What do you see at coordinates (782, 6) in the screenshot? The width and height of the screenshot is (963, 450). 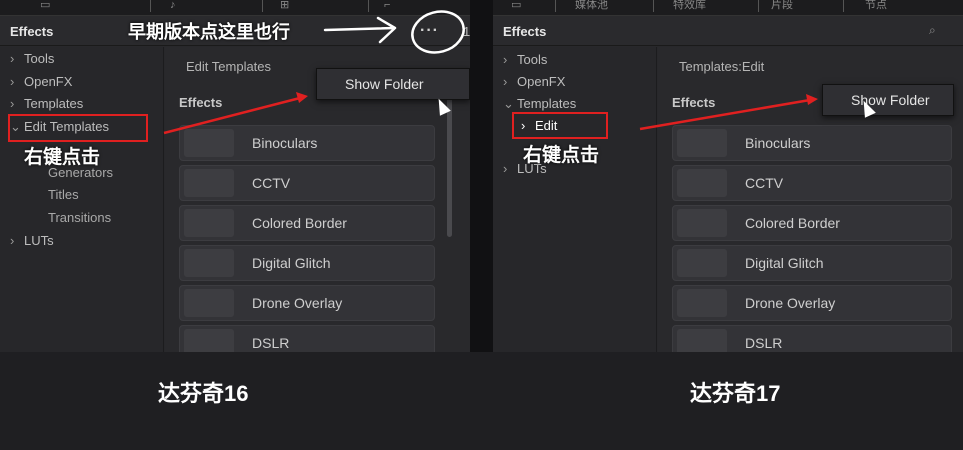 I see `clips-button: 片段` at bounding box center [782, 6].